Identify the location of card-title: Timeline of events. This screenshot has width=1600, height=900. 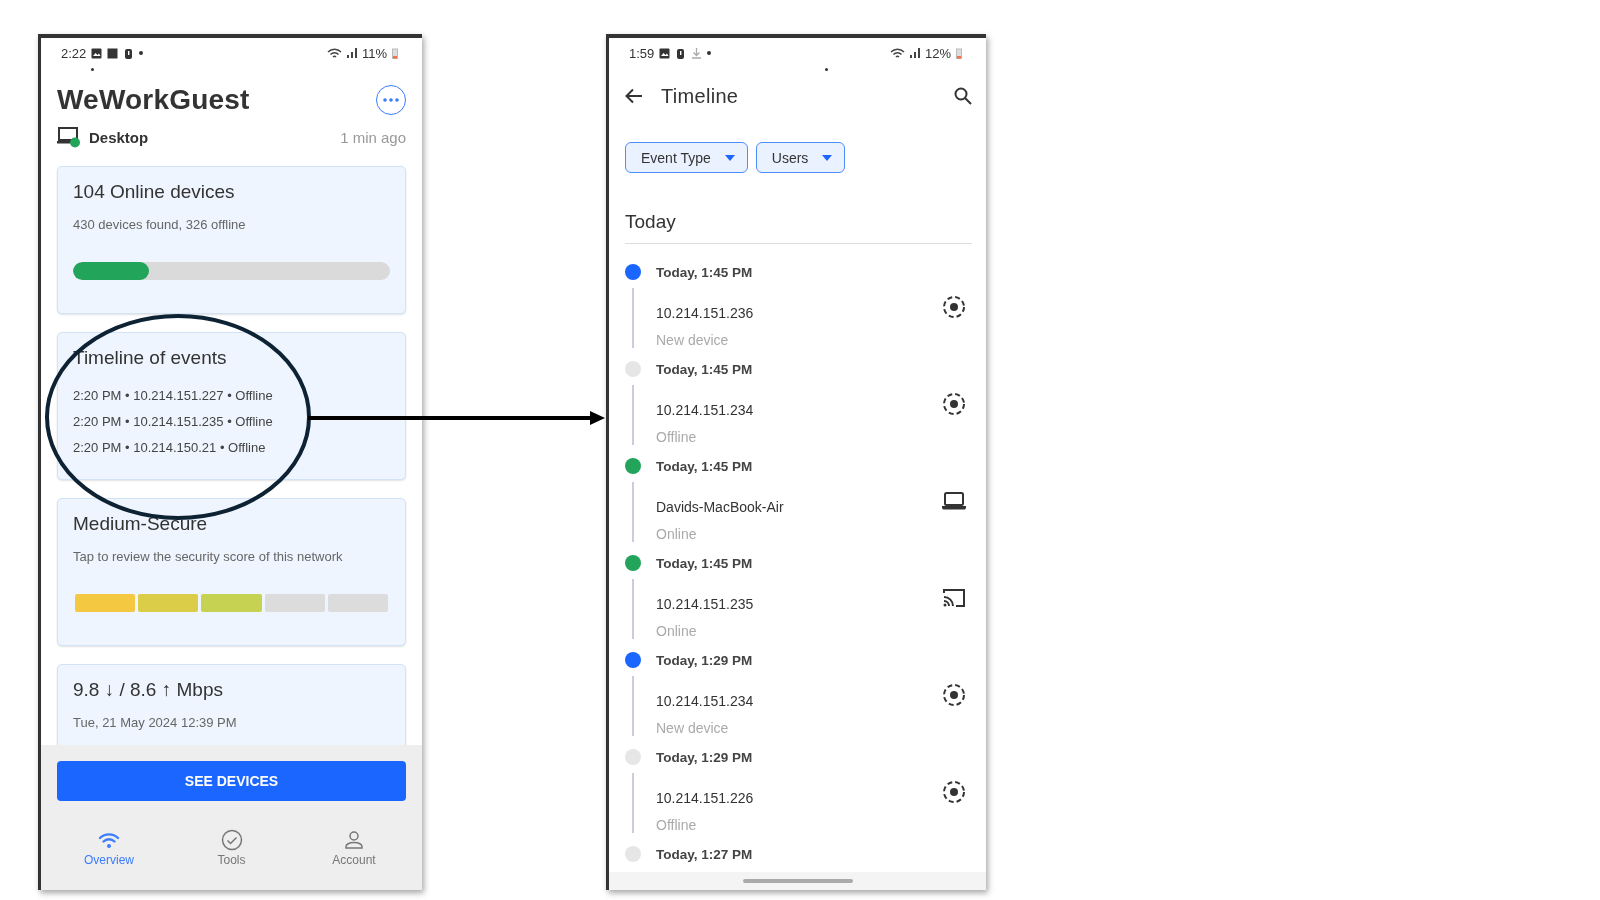
(150, 358).